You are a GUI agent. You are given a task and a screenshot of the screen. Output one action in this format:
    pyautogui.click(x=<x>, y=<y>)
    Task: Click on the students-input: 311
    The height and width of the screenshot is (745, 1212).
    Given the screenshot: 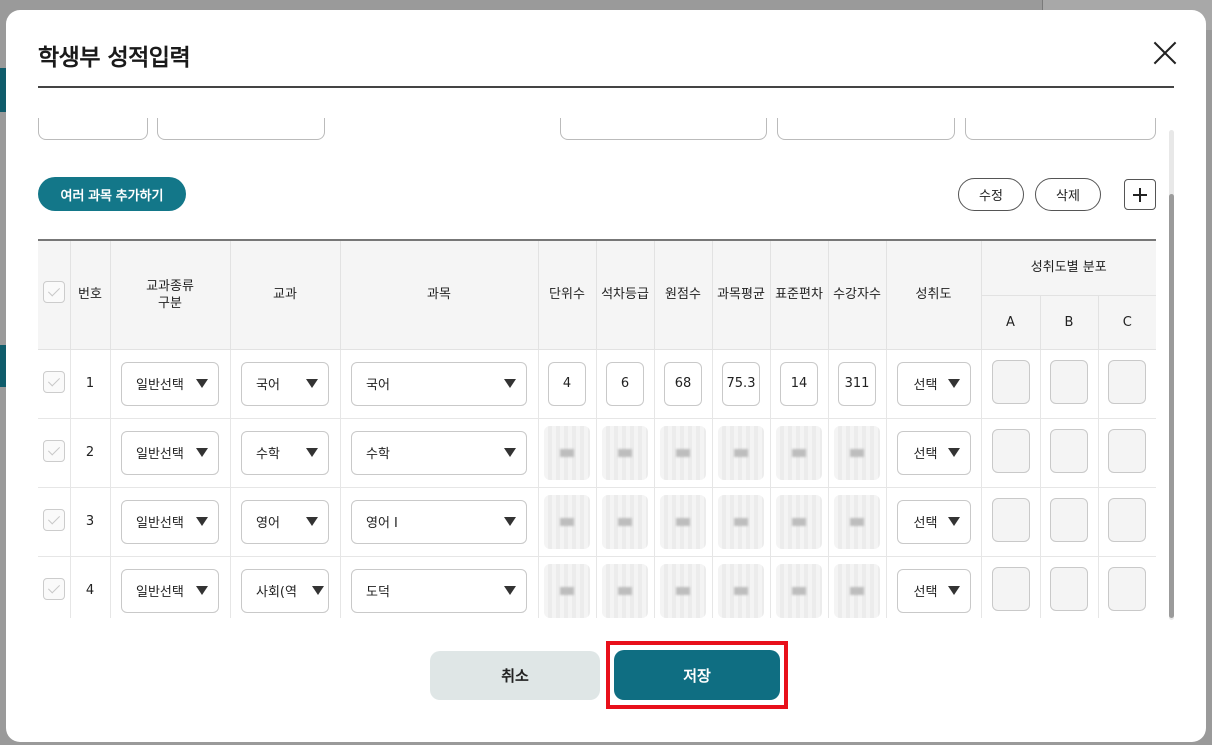 What is the action you would take?
    pyautogui.click(x=857, y=383)
    